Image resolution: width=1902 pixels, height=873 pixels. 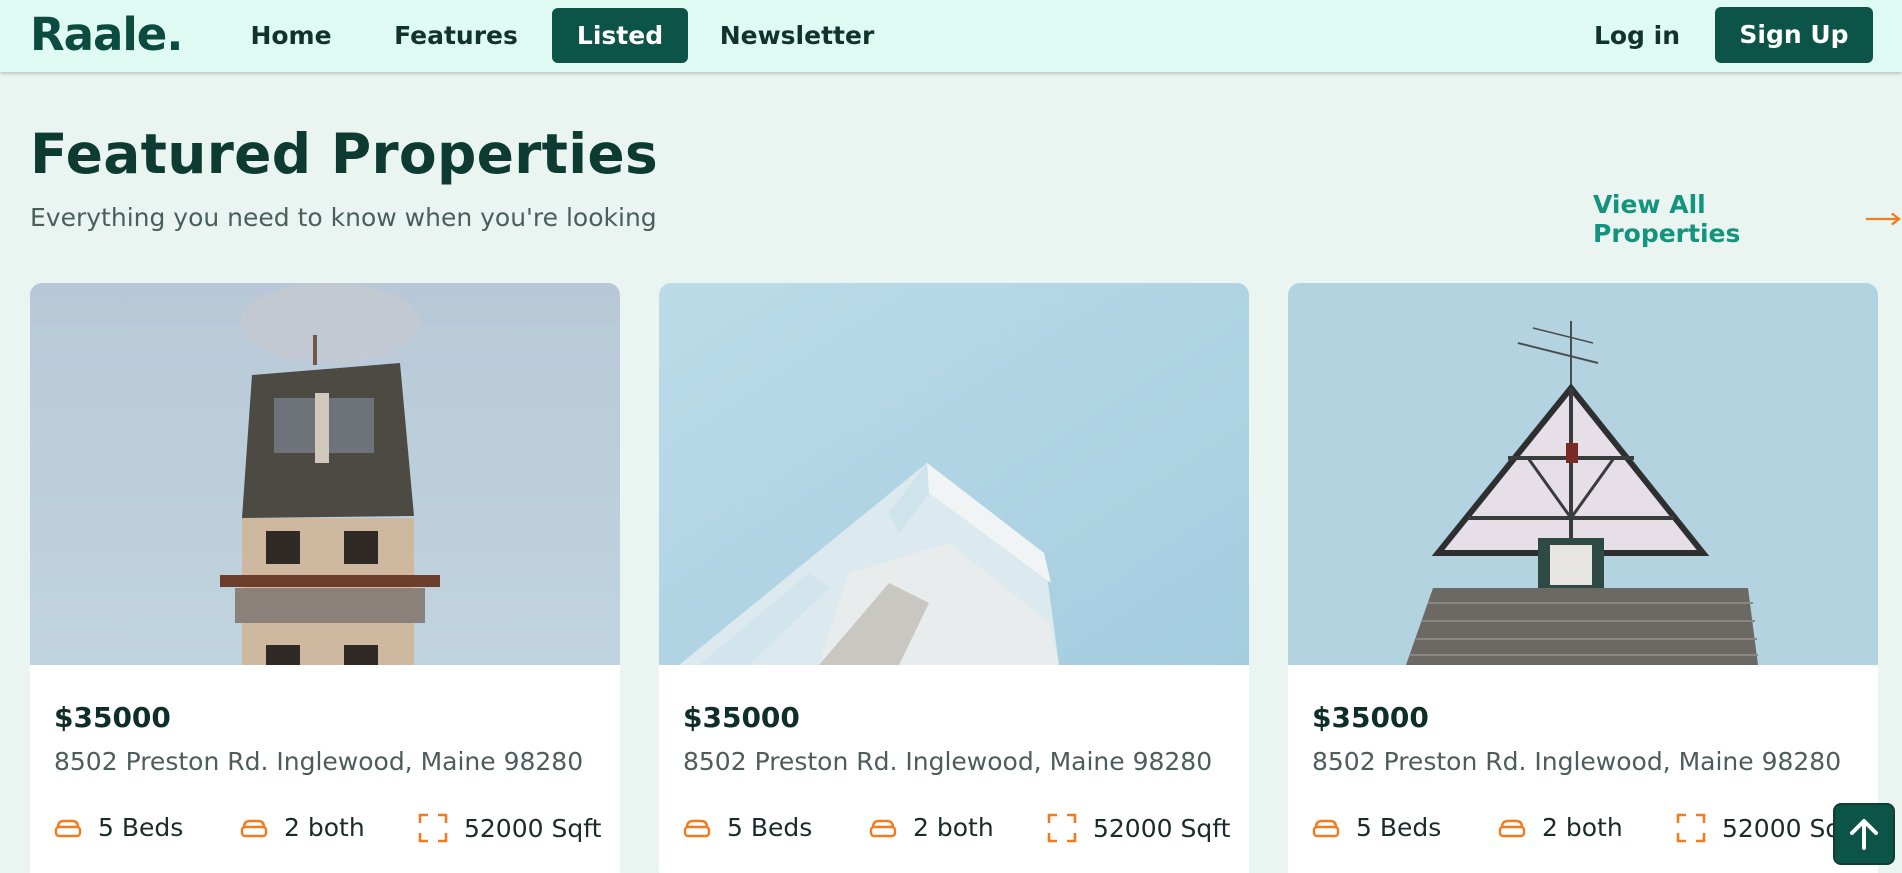 I want to click on brand-logo: Raale., so click(x=106, y=34).